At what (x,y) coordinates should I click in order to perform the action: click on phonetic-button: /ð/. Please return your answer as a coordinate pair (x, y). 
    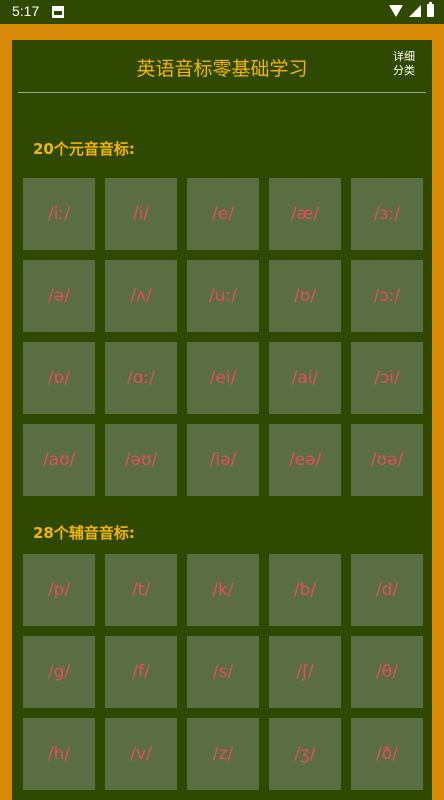
    Looking at the image, I should click on (387, 754).